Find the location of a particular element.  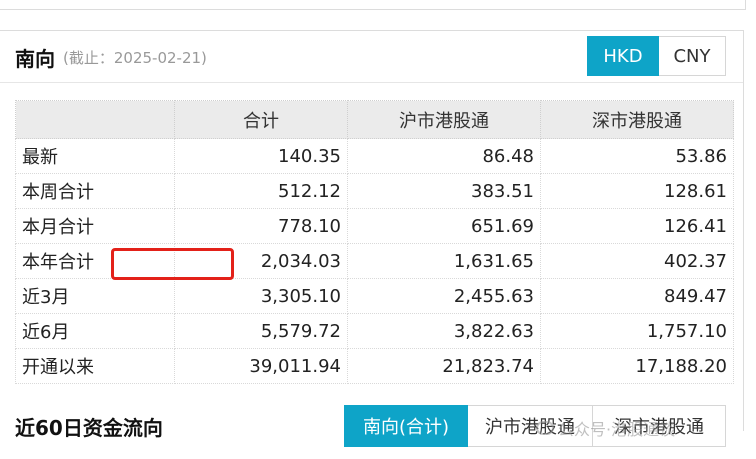

cell-total: 512.12 is located at coordinates (261, 191).